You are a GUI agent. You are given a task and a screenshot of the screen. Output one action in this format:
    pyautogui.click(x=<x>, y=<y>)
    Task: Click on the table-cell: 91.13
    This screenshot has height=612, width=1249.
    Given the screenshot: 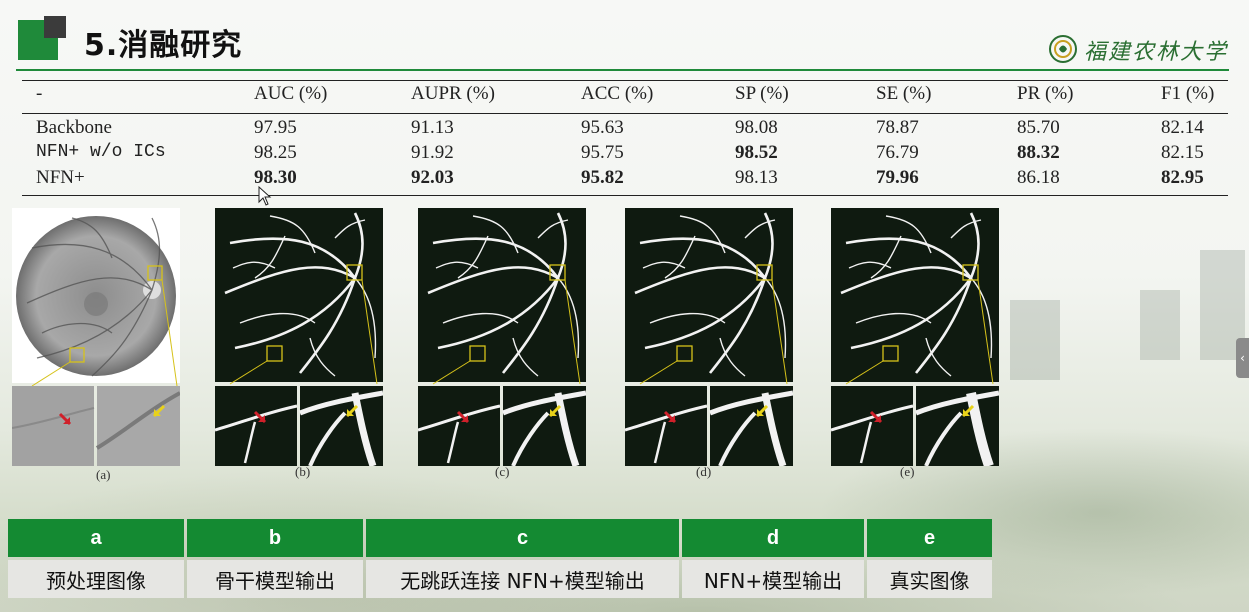 What is the action you would take?
    pyautogui.click(x=432, y=127)
    